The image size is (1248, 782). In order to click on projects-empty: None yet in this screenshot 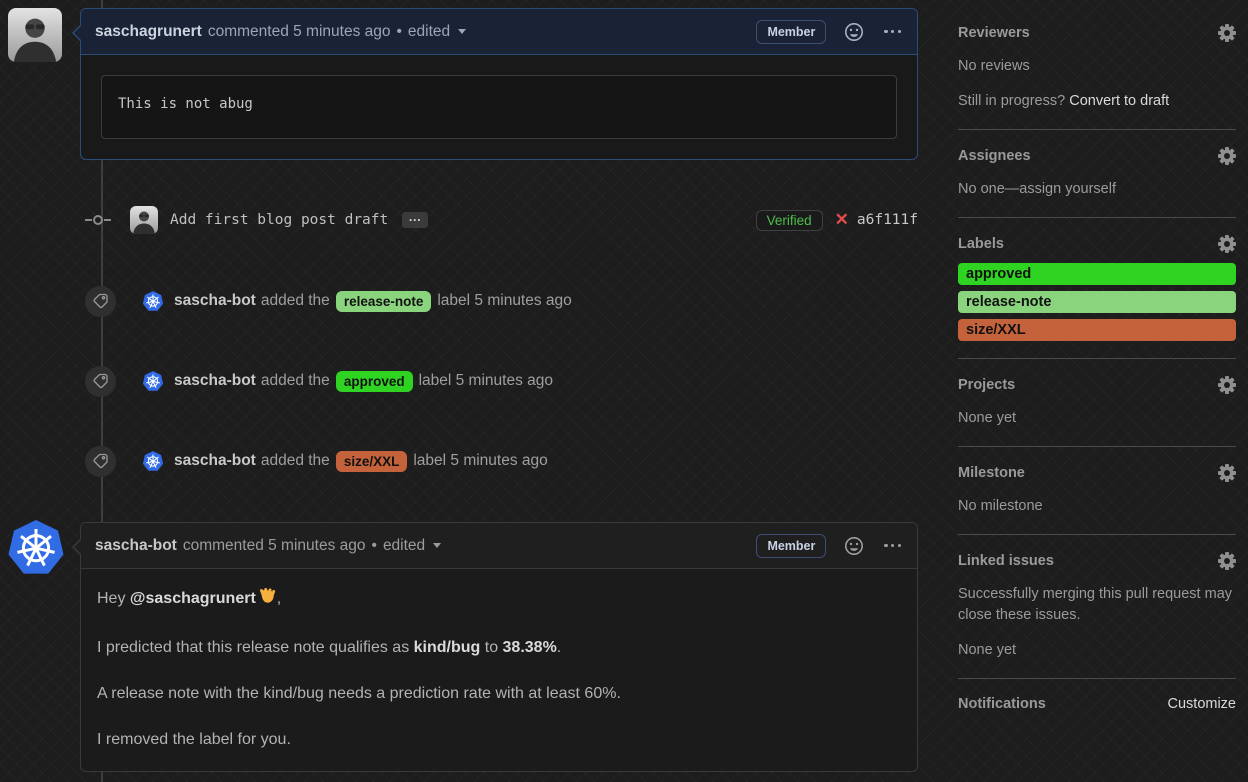, I will do `click(987, 418)`.